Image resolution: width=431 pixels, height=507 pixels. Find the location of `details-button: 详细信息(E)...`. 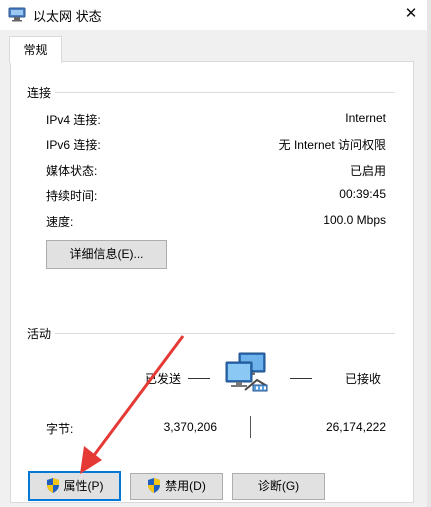

details-button: 详细信息(E)... is located at coordinates (106, 254).